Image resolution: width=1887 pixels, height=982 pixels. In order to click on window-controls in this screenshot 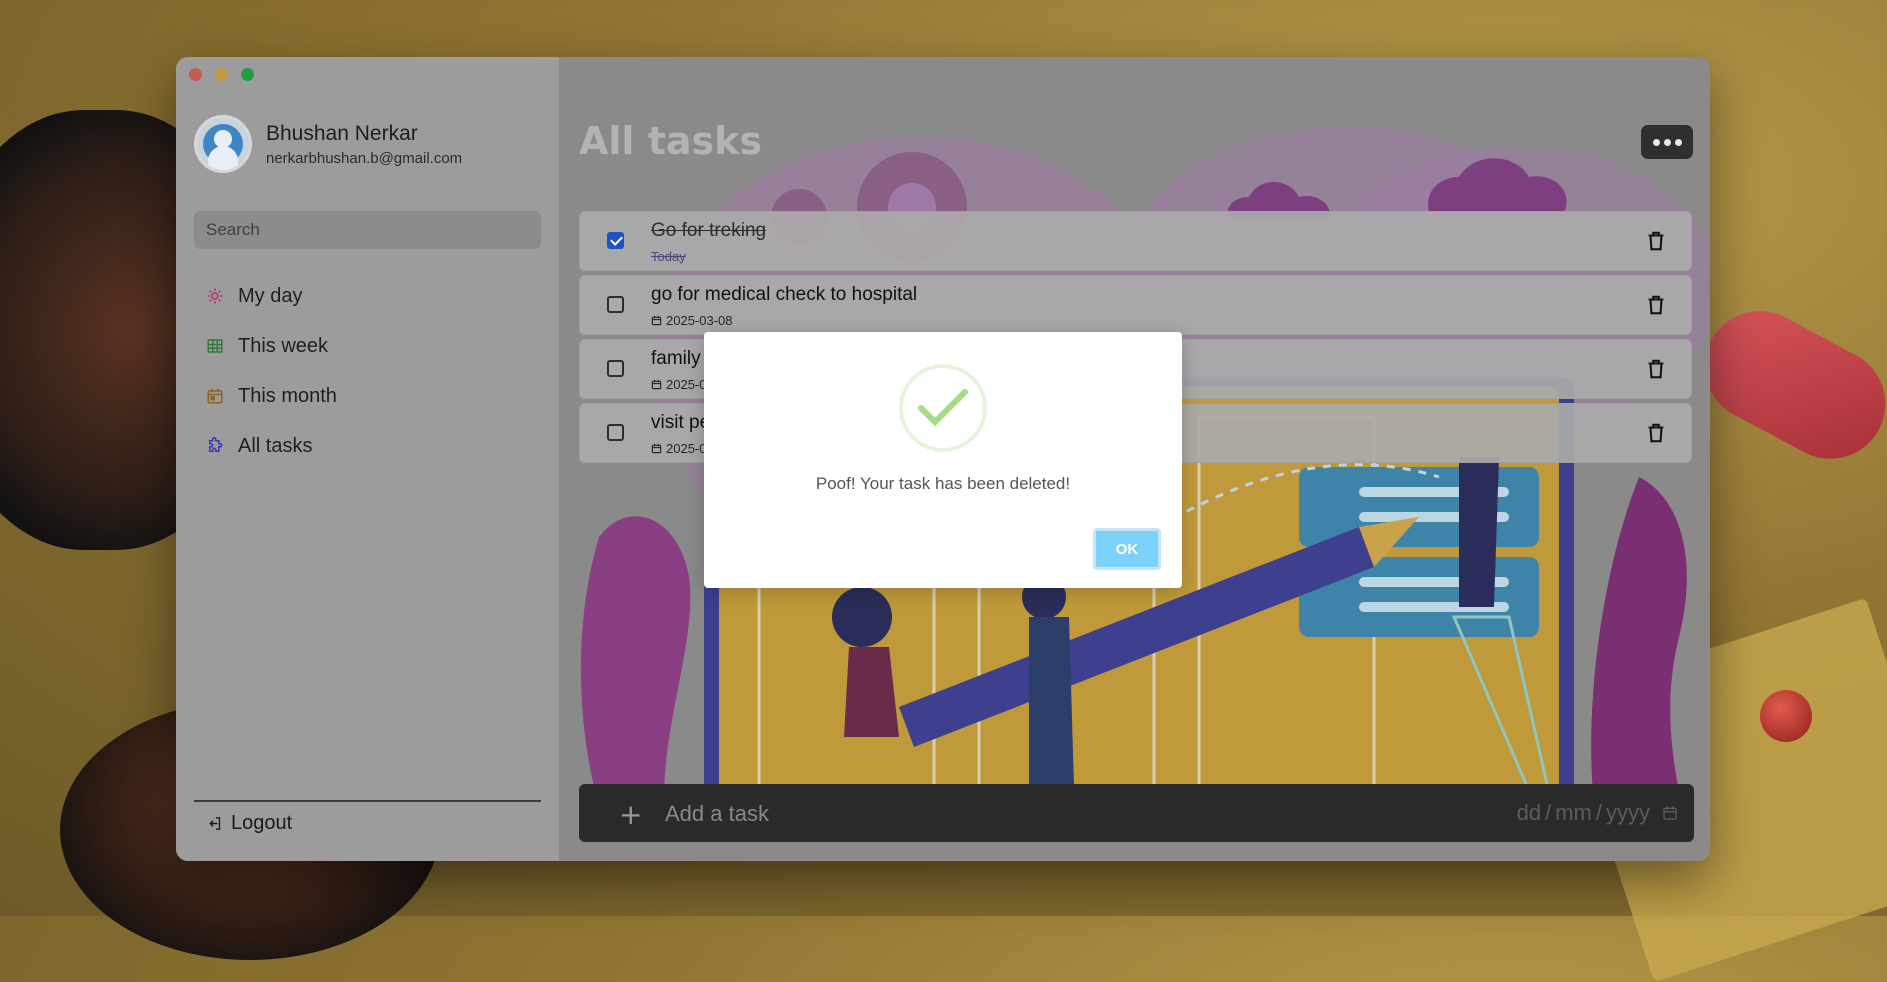, I will do `click(221, 74)`.